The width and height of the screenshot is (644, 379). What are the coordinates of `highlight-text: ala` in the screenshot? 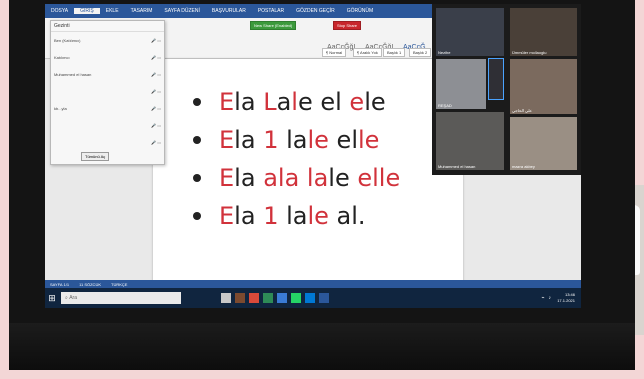 It's located at (281, 178).